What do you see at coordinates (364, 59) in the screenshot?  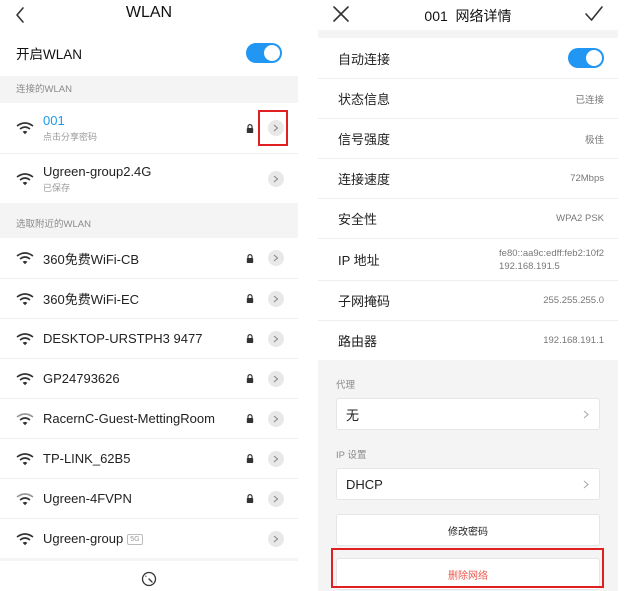 I see `auto-connect-label: 自动连接` at bounding box center [364, 59].